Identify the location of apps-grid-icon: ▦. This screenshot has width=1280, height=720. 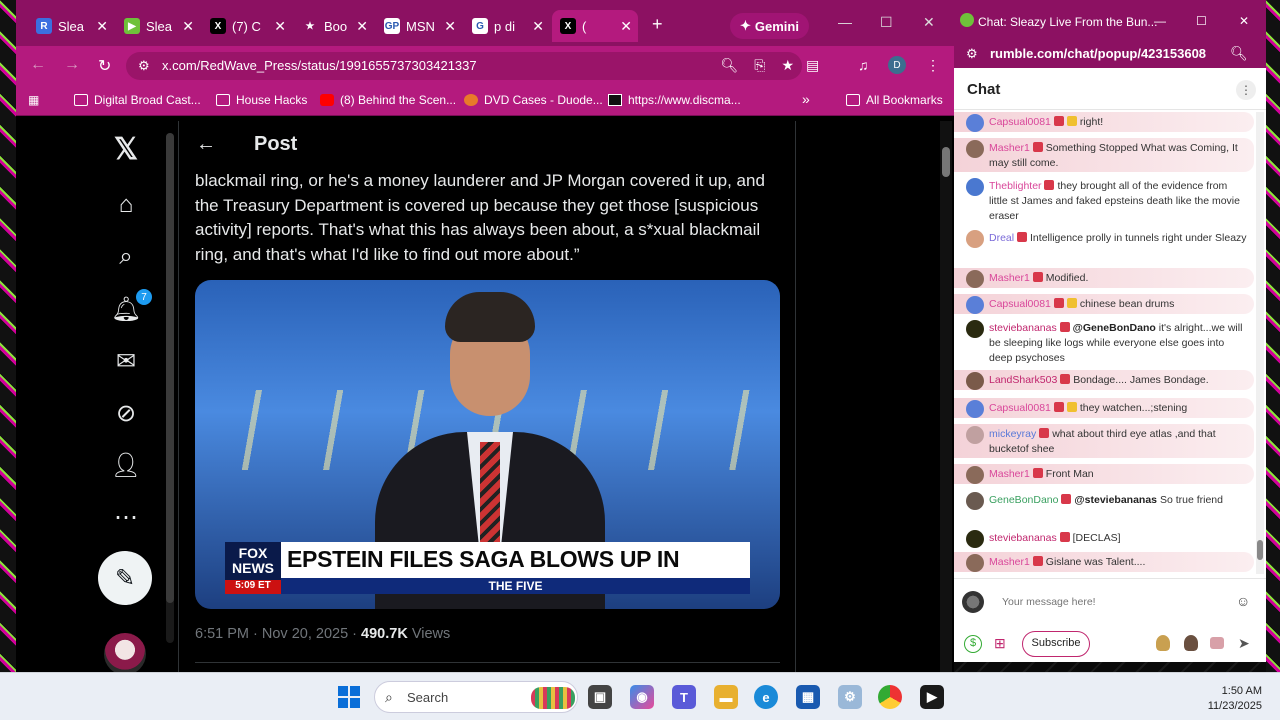
(33, 100).